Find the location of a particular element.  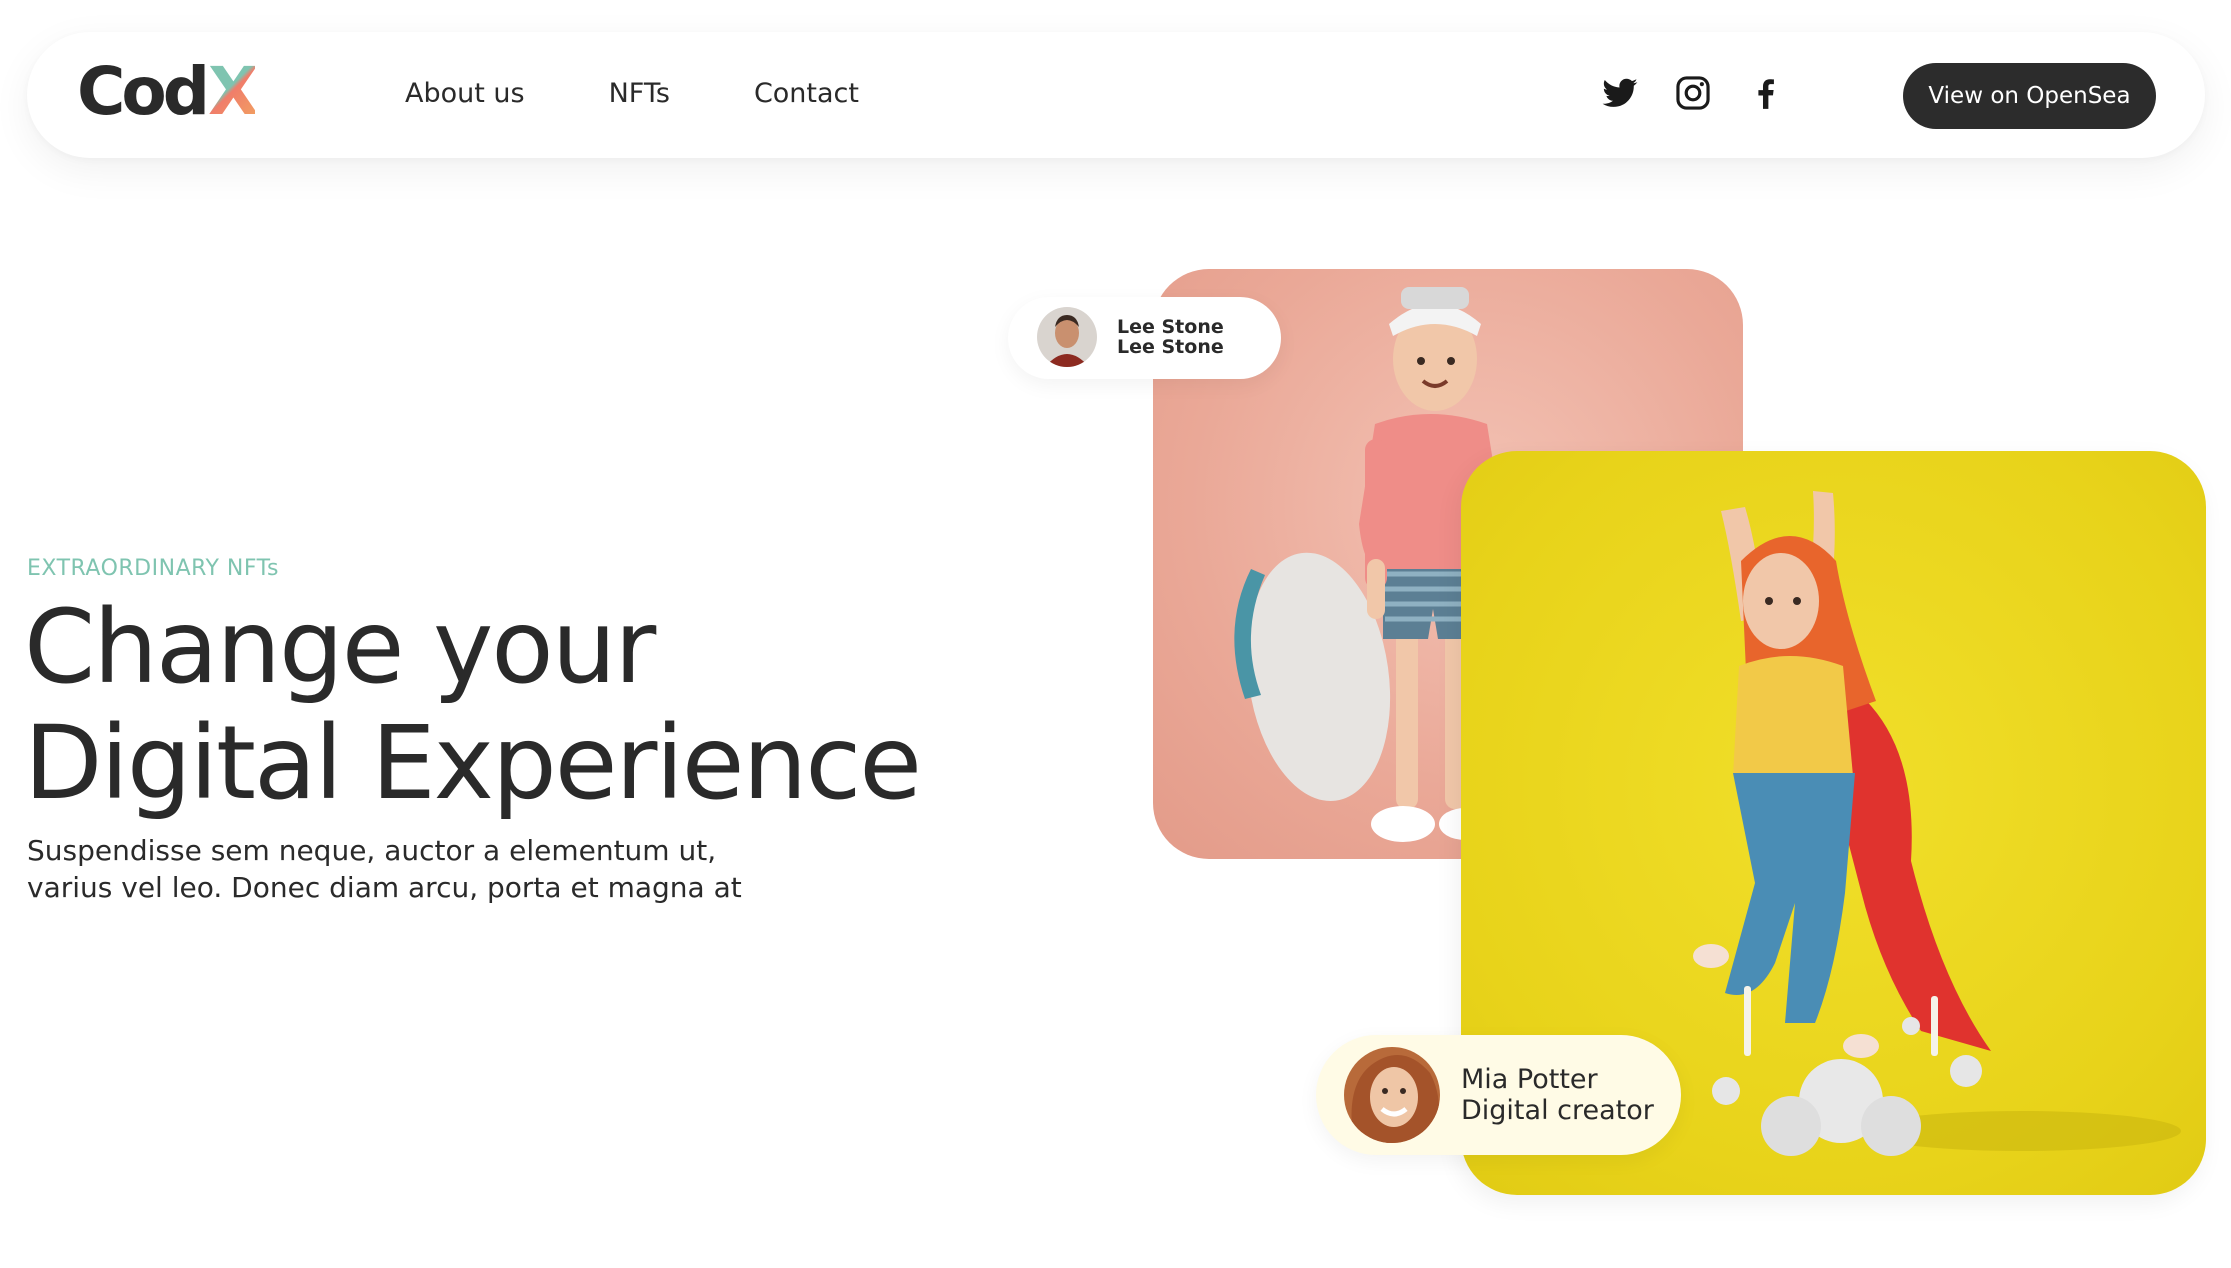

headline-line-2: Digital Experience is located at coordinates (473, 763).